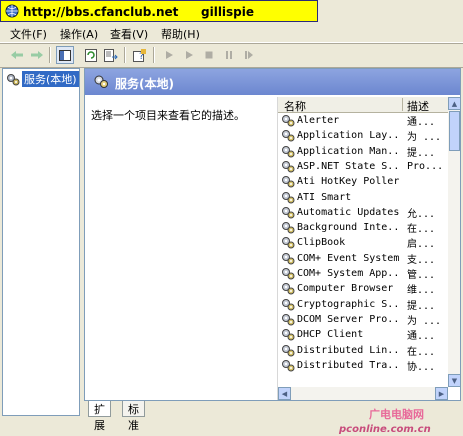 This screenshot has width=463, height=436. What do you see at coordinates (295, 106) in the screenshot?
I see `column-header-name: 名称` at bounding box center [295, 106].